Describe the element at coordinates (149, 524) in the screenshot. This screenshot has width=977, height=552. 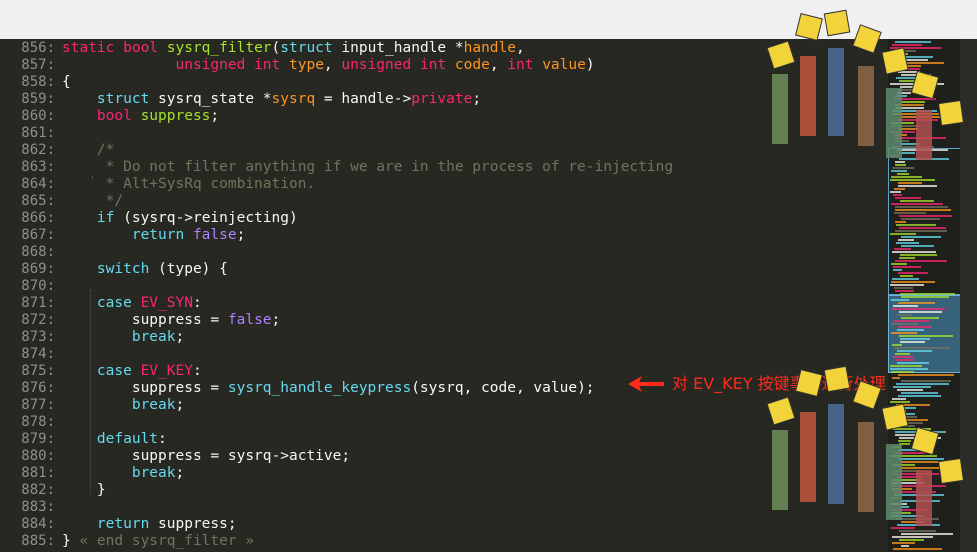
I see `code-text: return suppress;` at that location.